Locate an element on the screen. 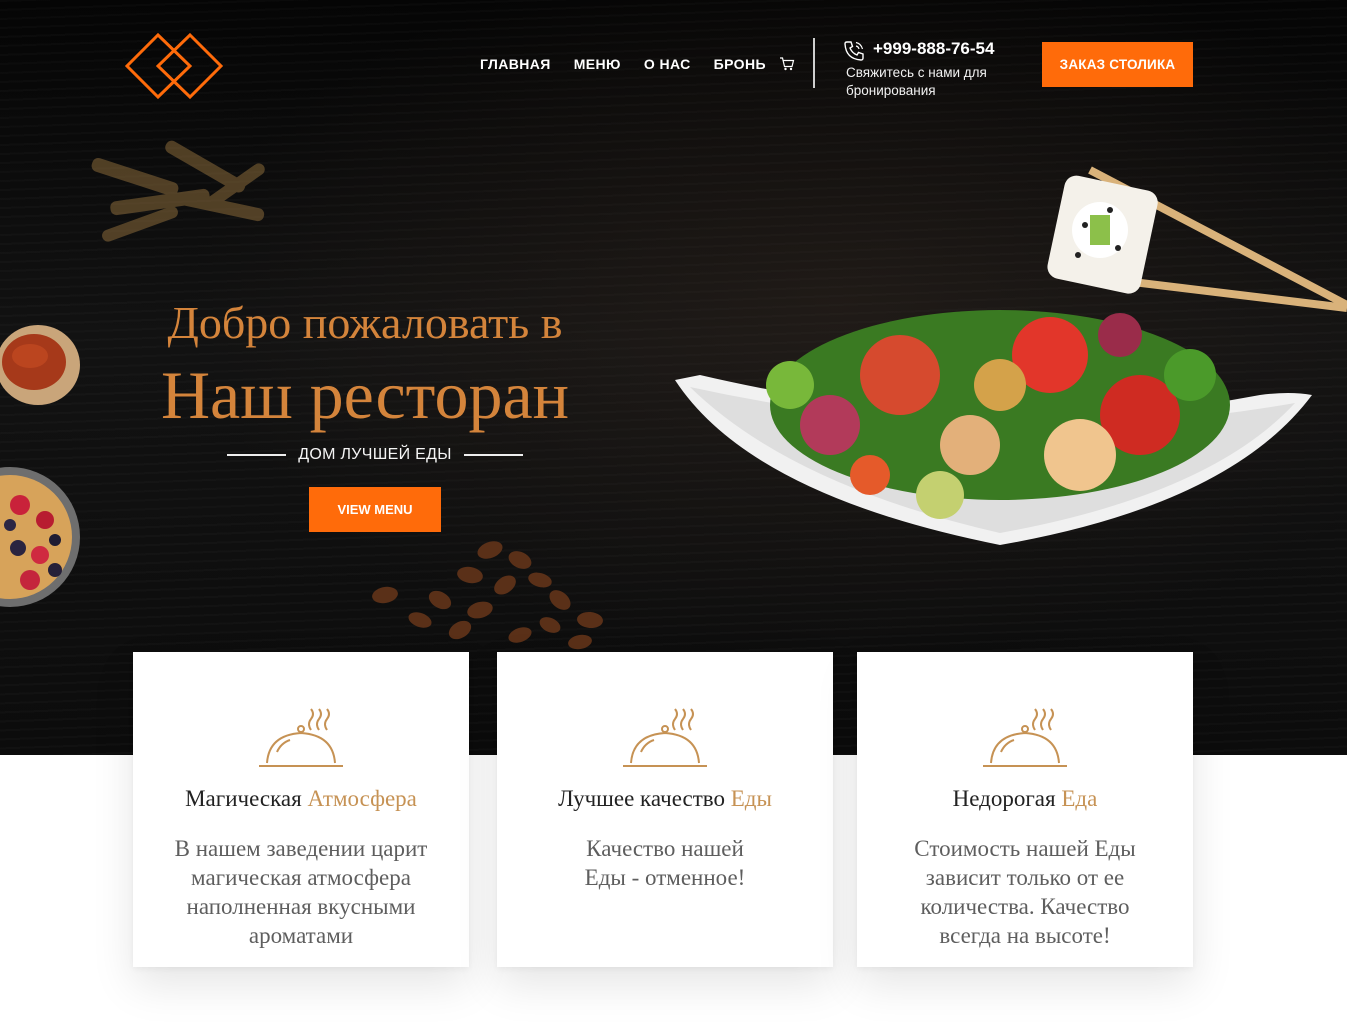 The image size is (1347, 1026). feature-title: Лучшее качество Еды is located at coordinates (665, 799).